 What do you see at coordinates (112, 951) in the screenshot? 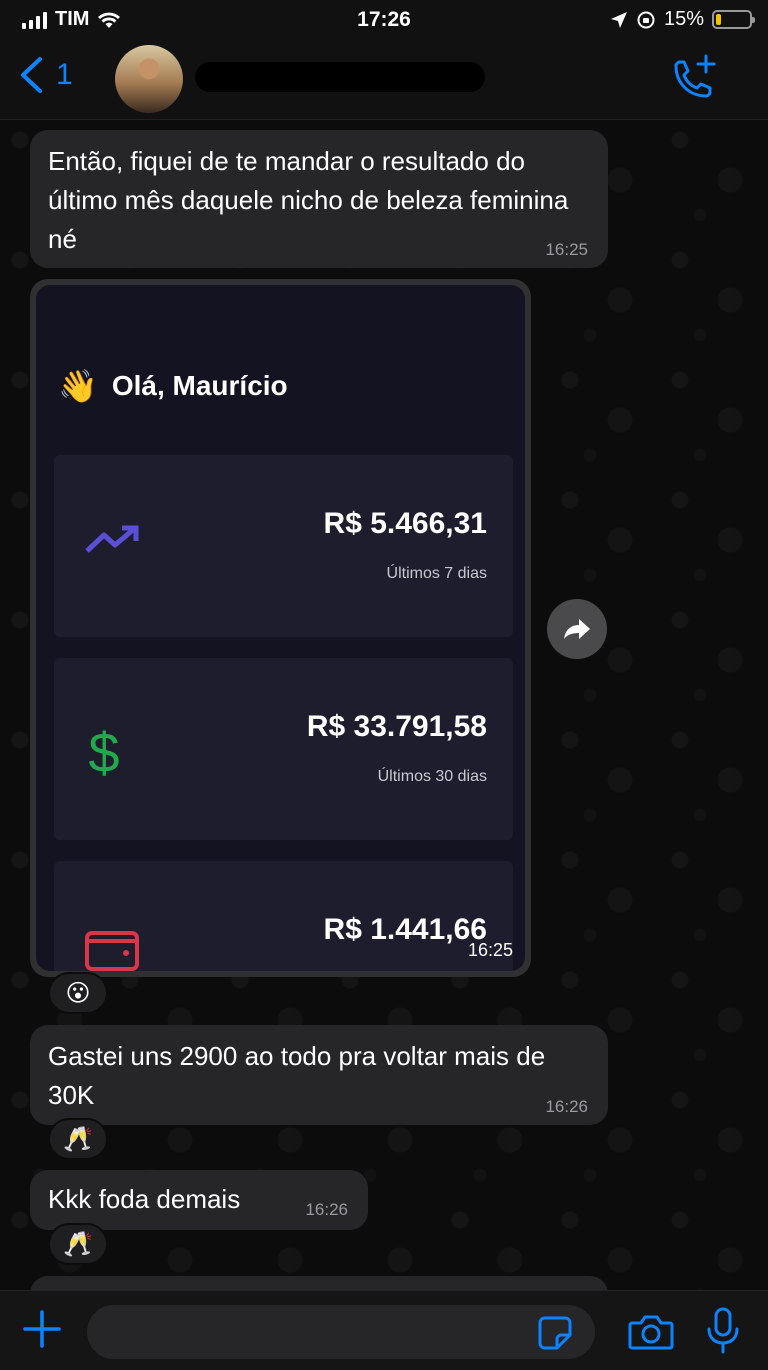
I see `wallet-icon` at bounding box center [112, 951].